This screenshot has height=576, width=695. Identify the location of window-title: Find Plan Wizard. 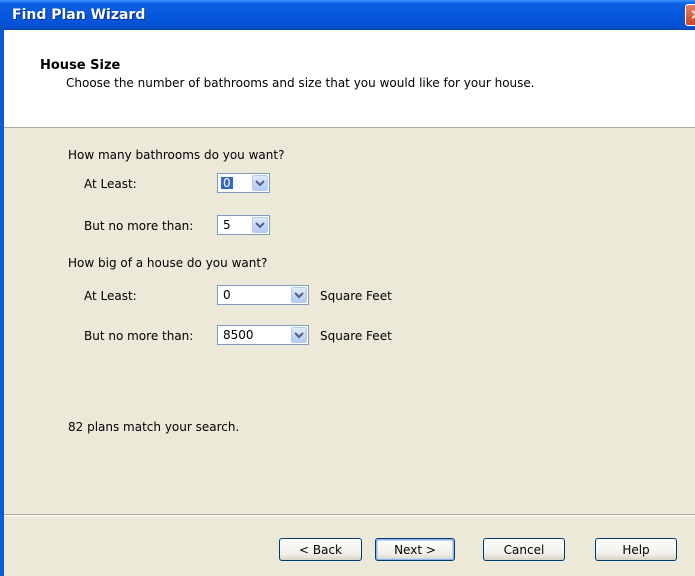
(79, 15).